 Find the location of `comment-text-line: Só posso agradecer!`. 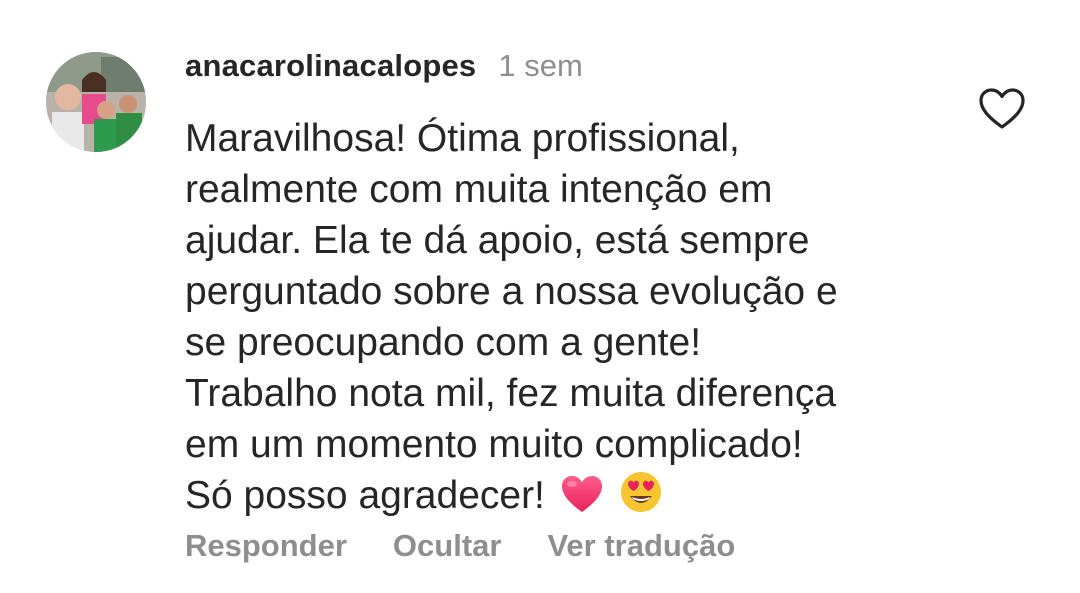

comment-text-line: Só posso agradecer! is located at coordinates (365, 495).